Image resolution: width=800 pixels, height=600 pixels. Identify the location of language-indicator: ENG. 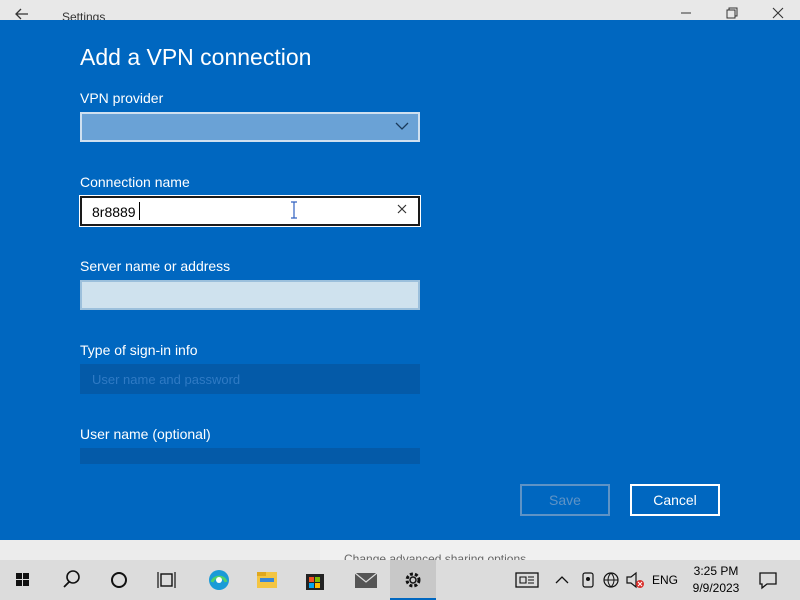
(665, 580).